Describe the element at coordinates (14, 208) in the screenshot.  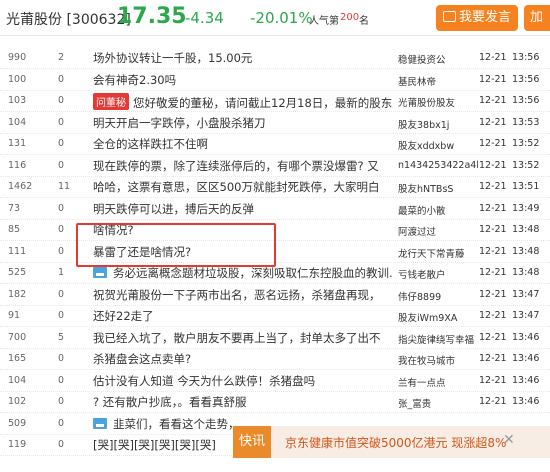
I see `read-count: 73` at that location.